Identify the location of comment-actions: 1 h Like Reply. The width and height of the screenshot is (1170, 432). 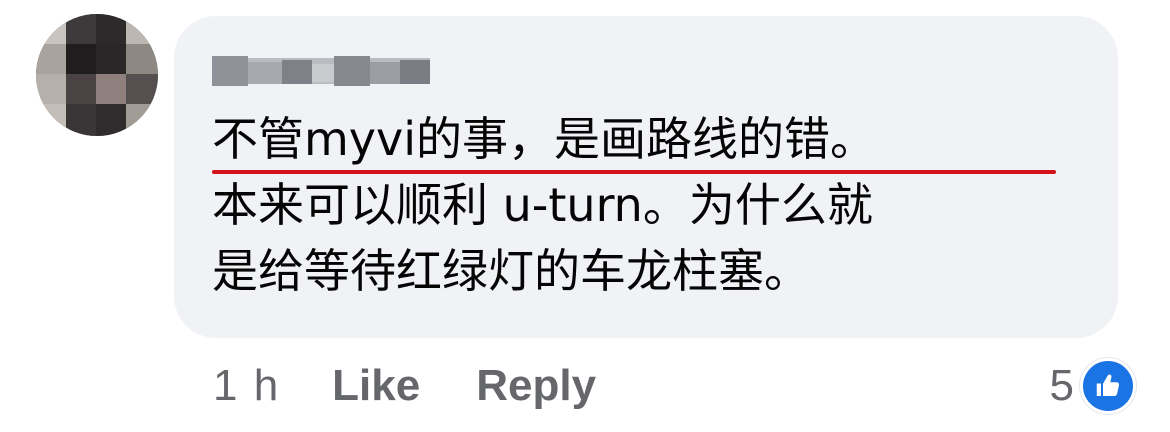
(432, 386).